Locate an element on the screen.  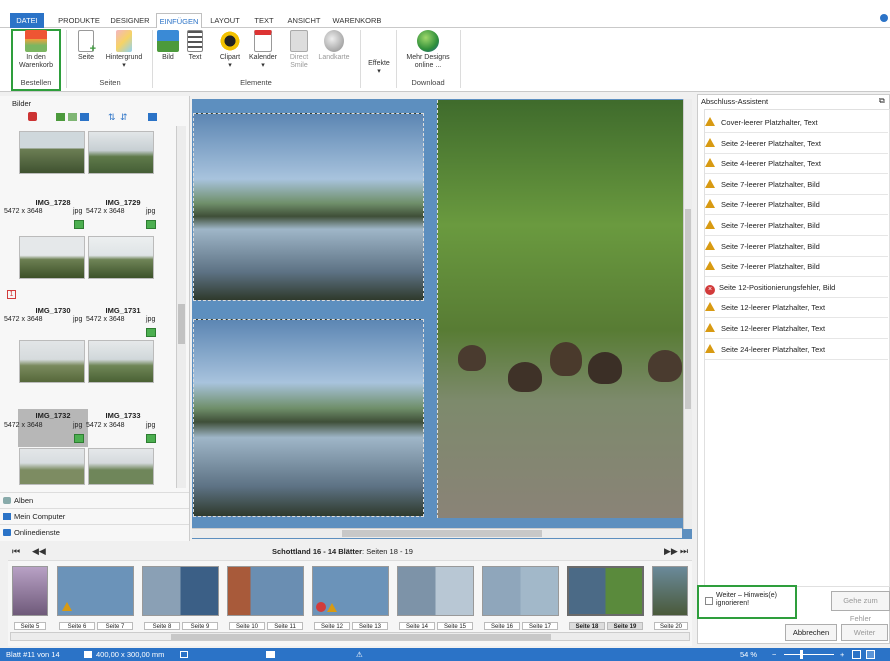
tab-designer: DESIGNER is located at coordinates (130, 20).